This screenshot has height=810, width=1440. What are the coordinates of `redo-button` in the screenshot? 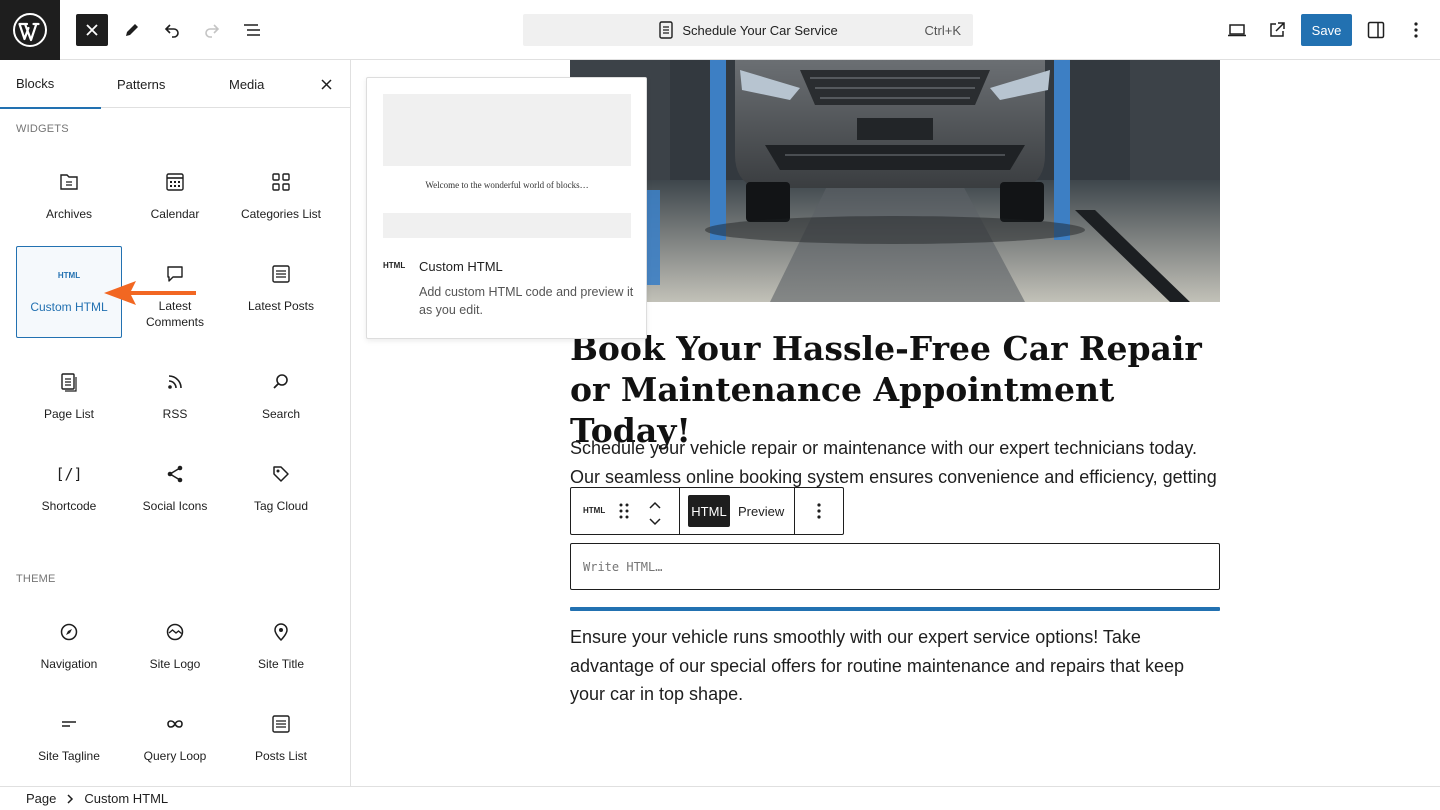 It's located at (212, 30).